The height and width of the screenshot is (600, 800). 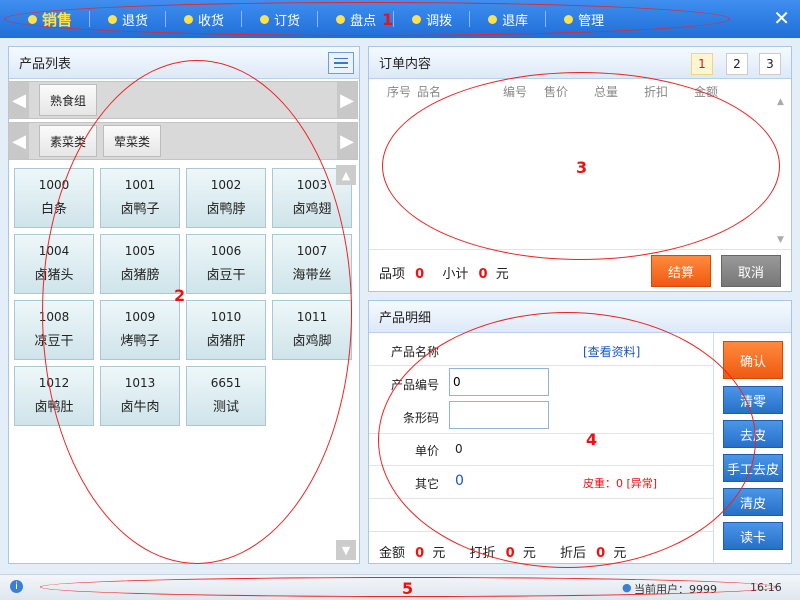 What do you see at coordinates (16, 586) in the screenshot?
I see `info-icon: i` at bounding box center [16, 586].